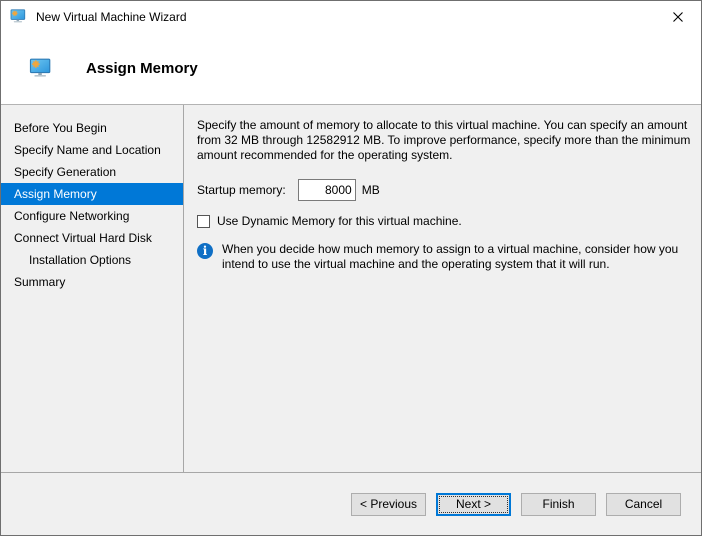 The height and width of the screenshot is (536, 706). Describe the element at coordinates (351, 68) in the screenshot. I see `wizard-header: Assign Memory` at that location.